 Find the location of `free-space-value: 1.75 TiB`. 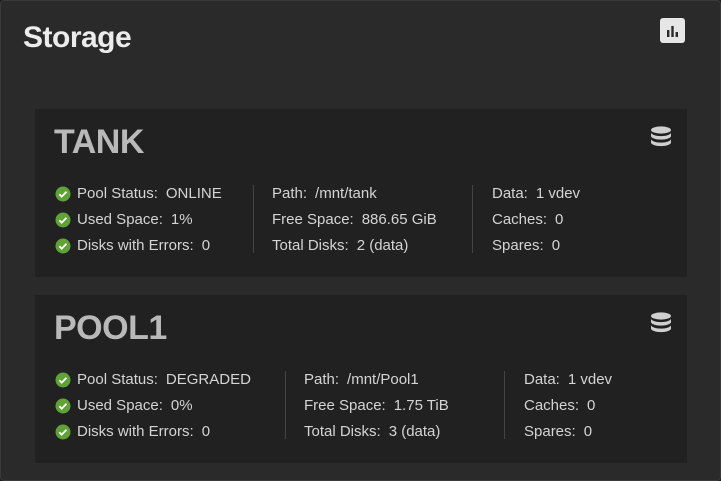

free-space-value: 1.75 TiB is located at coordinates (421, 405).